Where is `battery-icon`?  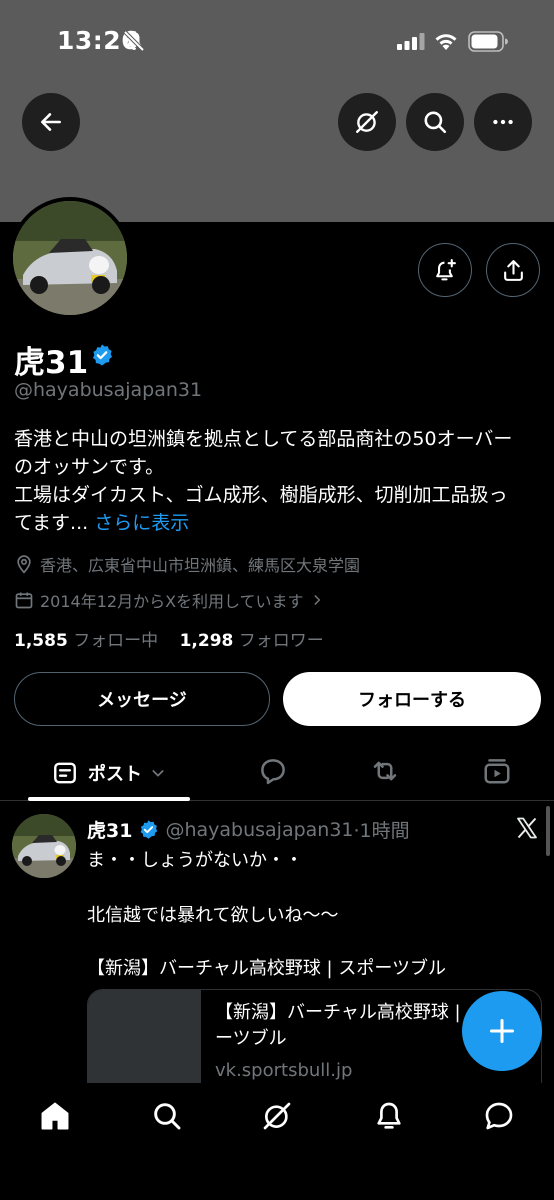 battery-icon is located at coordinates (488, 41).